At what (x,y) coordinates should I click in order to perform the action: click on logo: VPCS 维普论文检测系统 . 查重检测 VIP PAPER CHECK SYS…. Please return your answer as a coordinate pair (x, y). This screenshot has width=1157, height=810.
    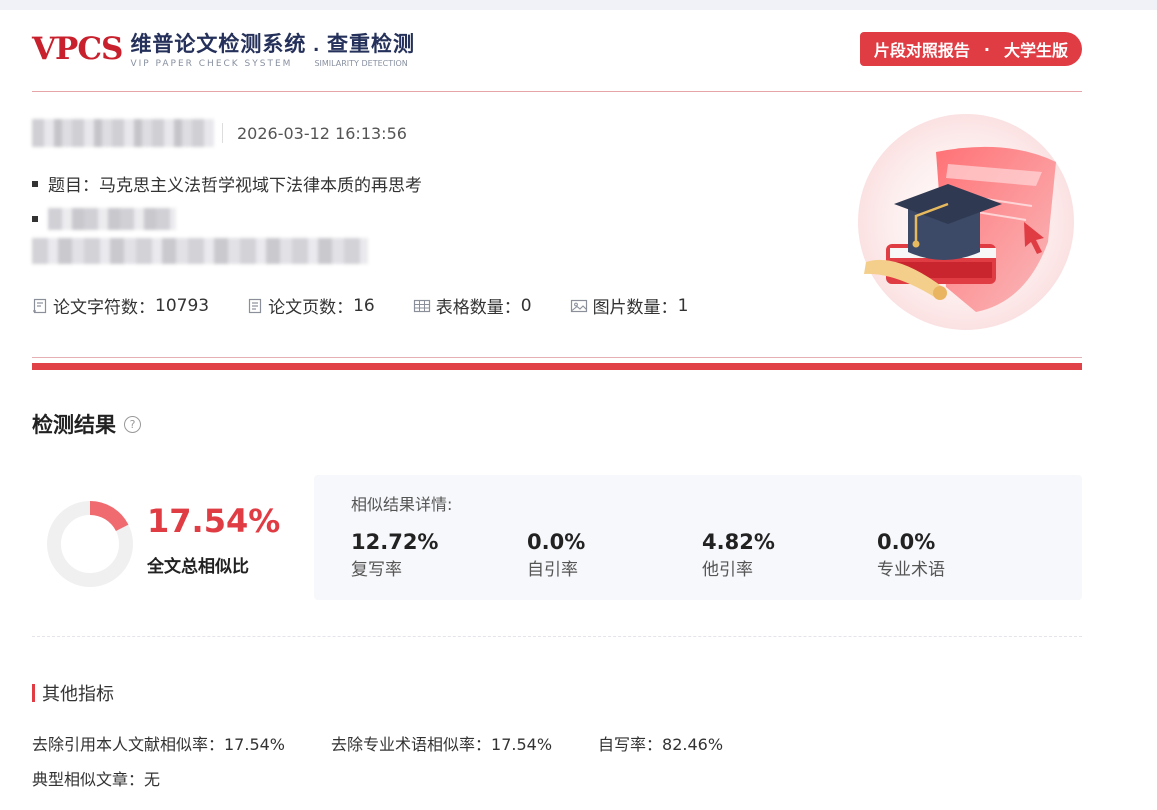
    Looking at the image, I should click on (223, 50).